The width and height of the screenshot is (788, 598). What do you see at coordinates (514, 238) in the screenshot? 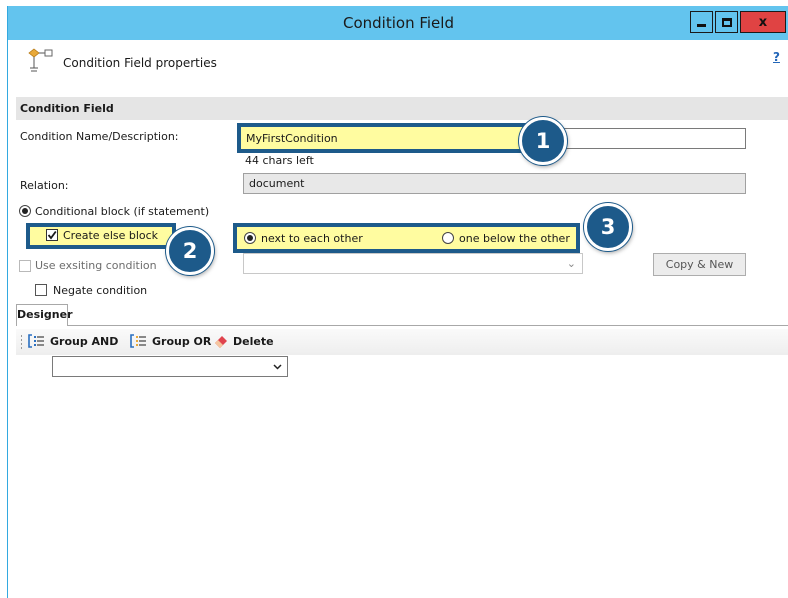
I see `one-below-other-label: one below the other` at bounding box center [514, 238].